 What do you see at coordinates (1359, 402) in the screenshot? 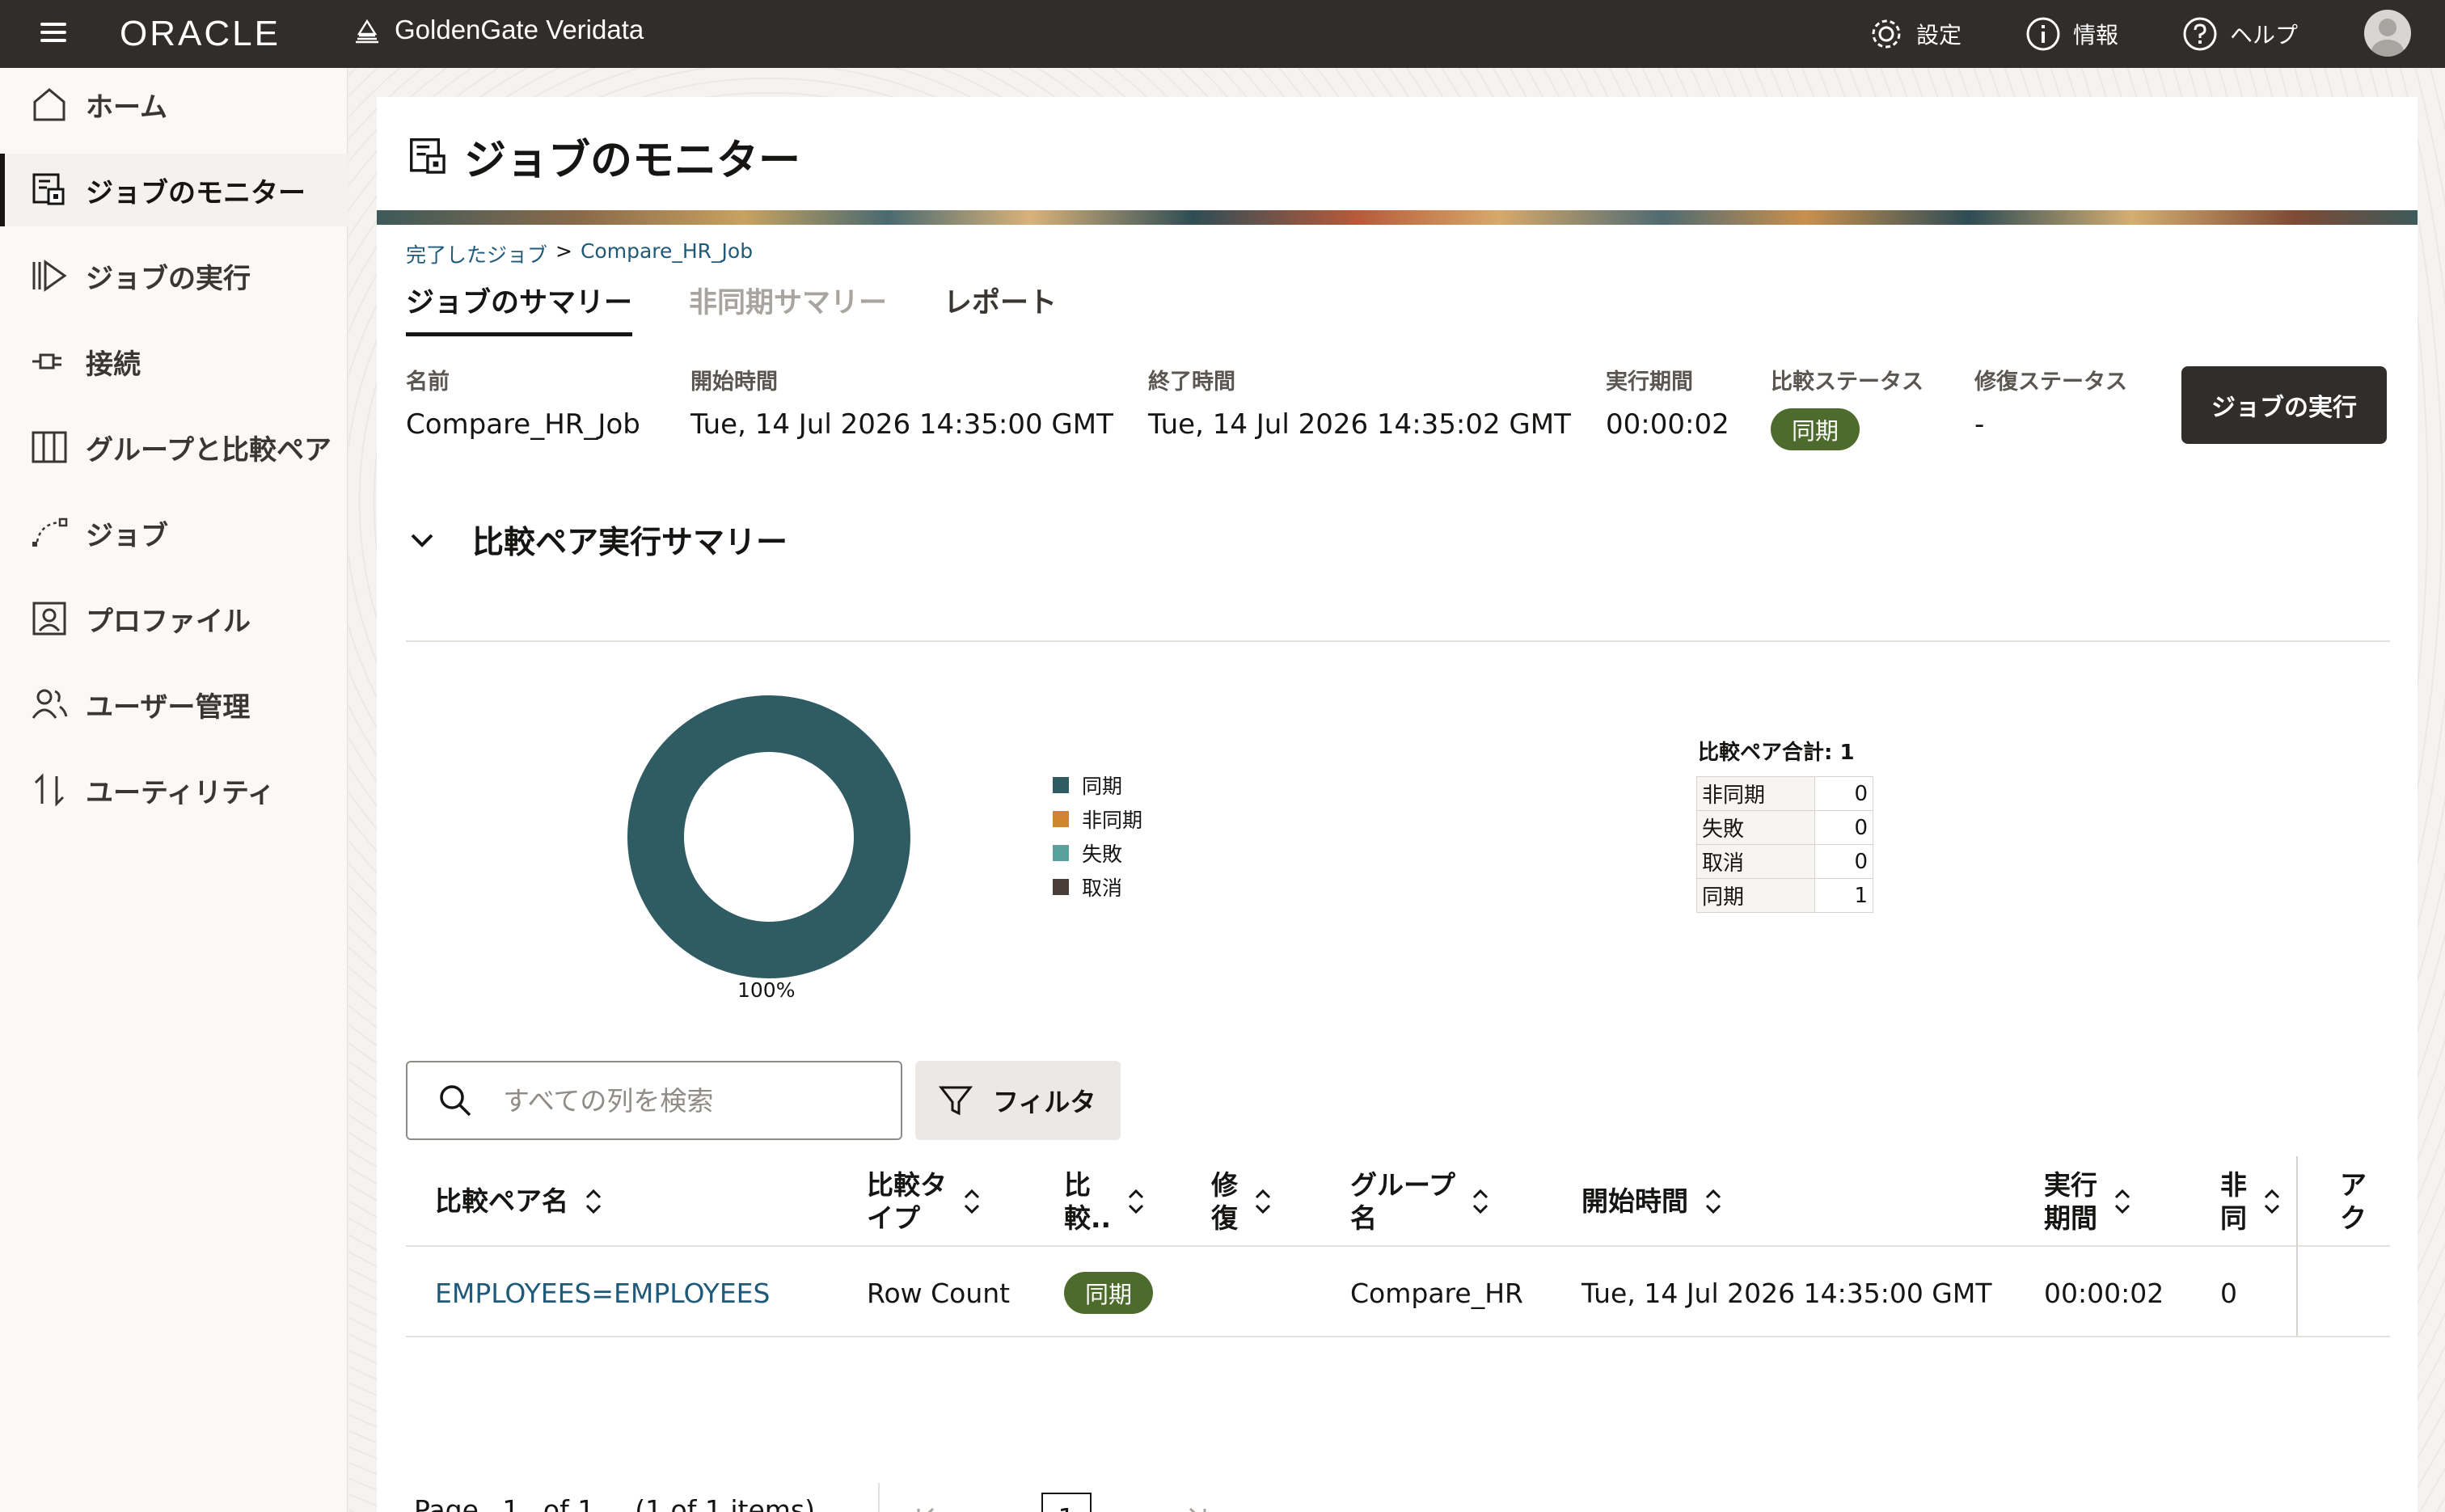
I see `end-time-field: 終了時間 Tue, 14 Jul 2026 14:35:02 GMT` at bounding box center [1359, 402].